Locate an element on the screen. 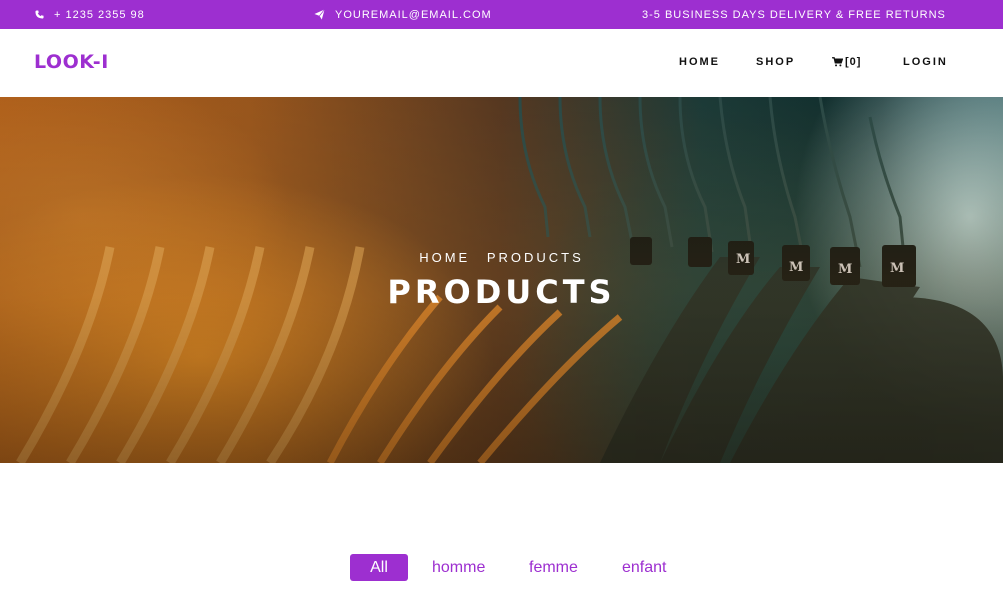 The image size is (1003, 609). main-navbar: LOOK-I HOME SHOP [0] LOGIN is located at coordinates (501, 63).